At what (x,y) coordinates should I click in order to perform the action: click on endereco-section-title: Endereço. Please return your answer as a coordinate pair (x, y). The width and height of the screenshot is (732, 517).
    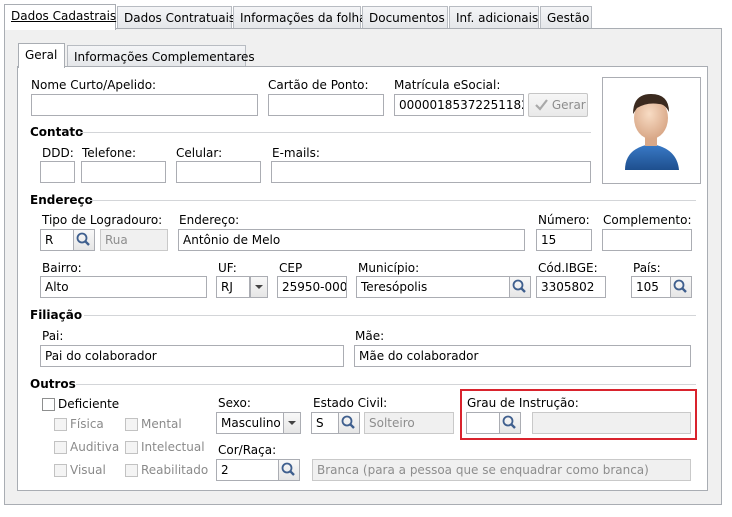
    Looking at the image, I should click on (61, 200).